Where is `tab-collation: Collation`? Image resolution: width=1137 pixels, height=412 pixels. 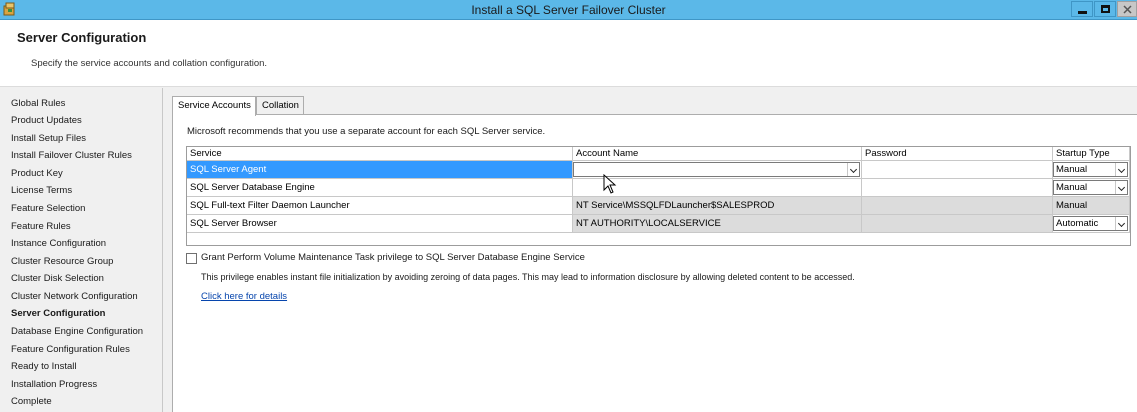
tab-collation: Collation is located at coordinates (280, 105).